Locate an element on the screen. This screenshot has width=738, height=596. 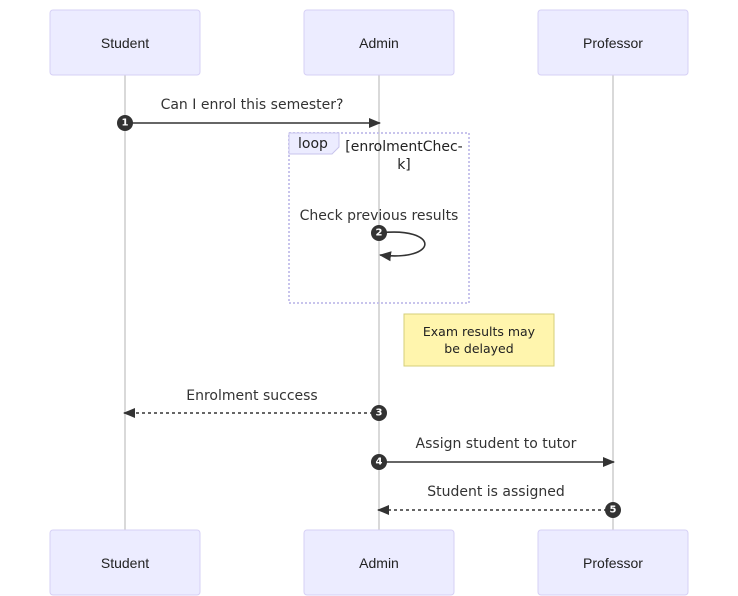
loop-label: loop is located at coordinates (313, 144).